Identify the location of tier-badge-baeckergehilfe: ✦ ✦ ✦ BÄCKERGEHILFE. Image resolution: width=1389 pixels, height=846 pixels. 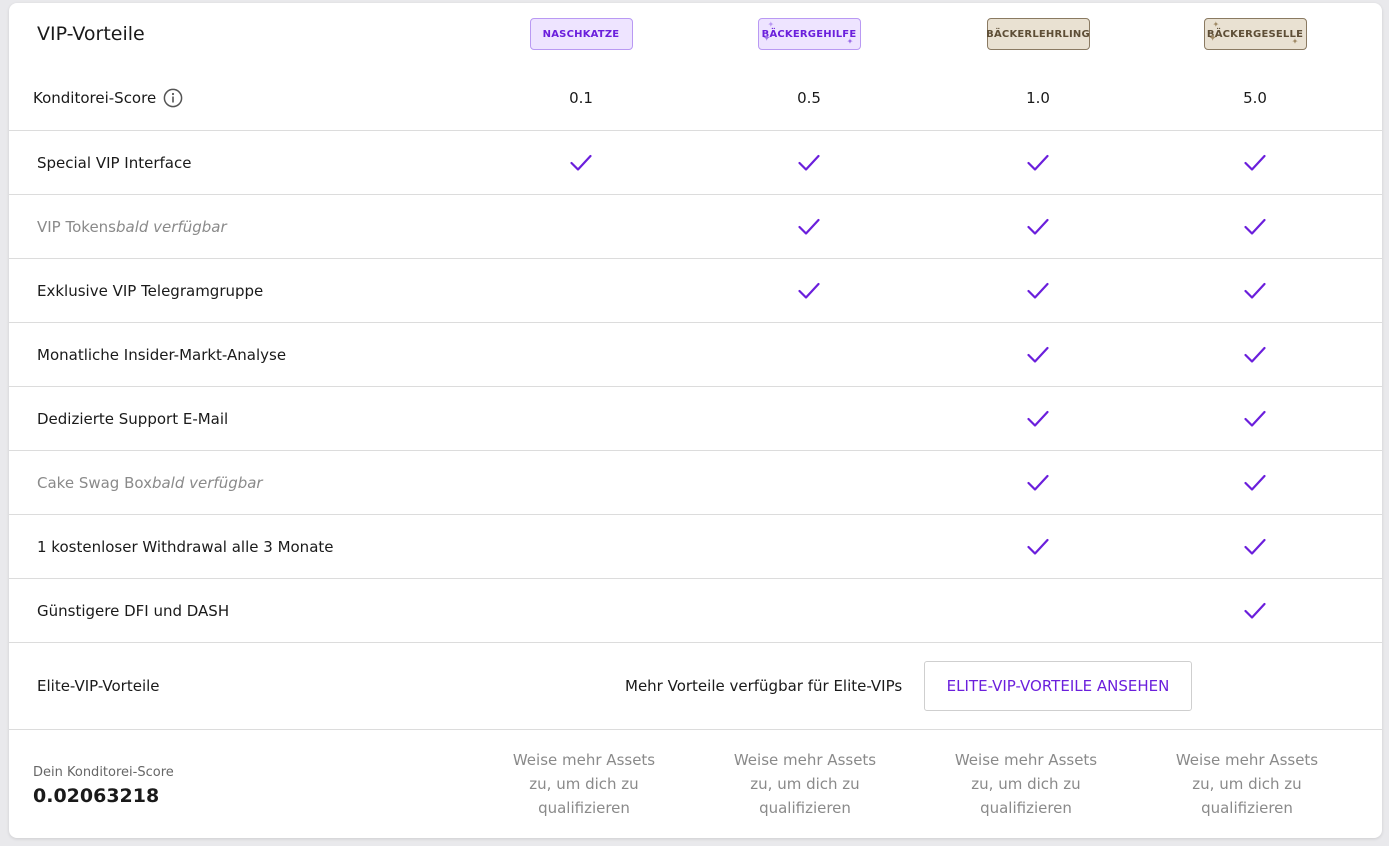
(809, 34).